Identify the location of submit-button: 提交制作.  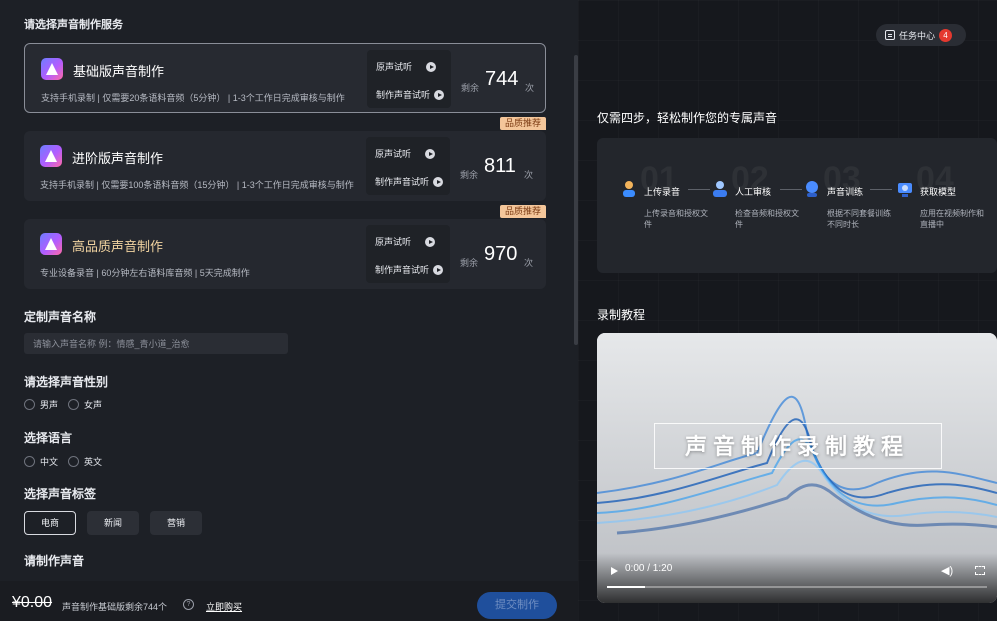
(517, 605).